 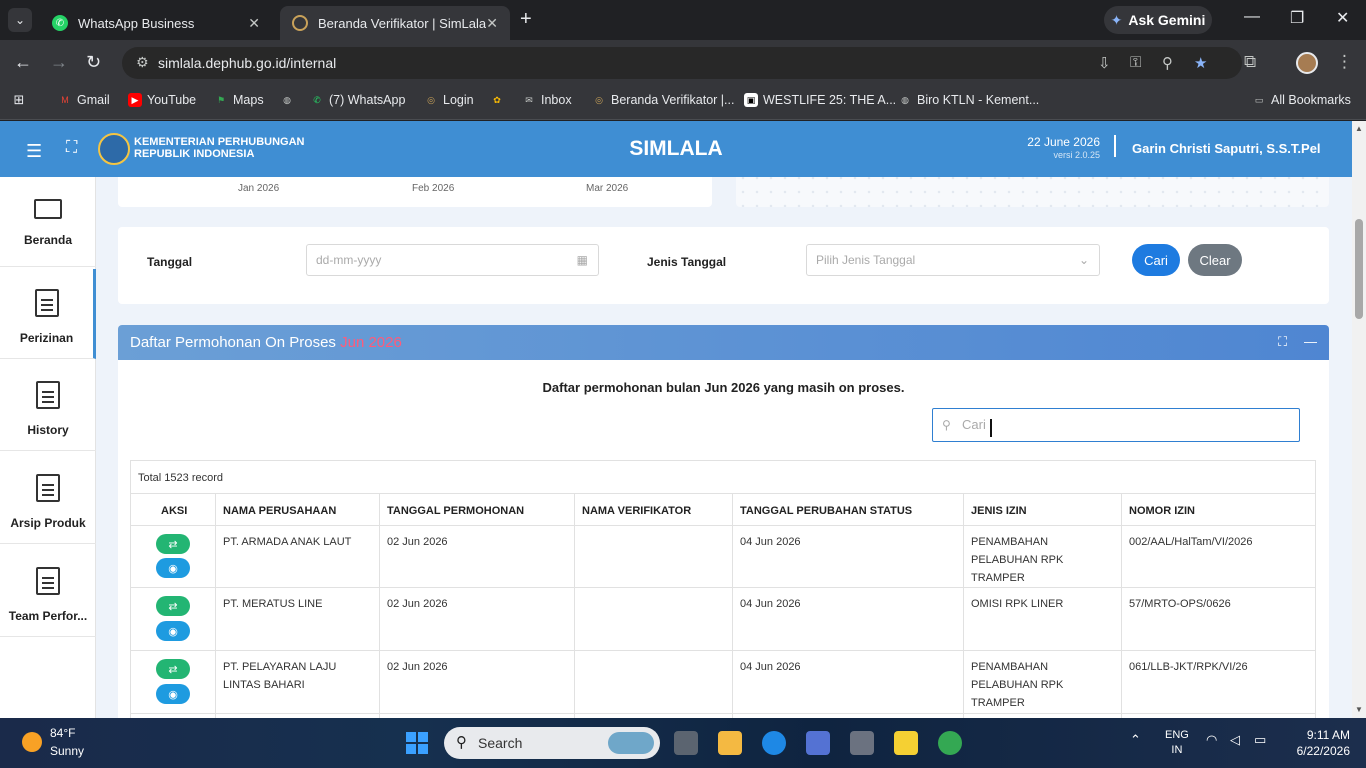 I want to click on apps-icon: ⊞, so click(x=19, y=99).